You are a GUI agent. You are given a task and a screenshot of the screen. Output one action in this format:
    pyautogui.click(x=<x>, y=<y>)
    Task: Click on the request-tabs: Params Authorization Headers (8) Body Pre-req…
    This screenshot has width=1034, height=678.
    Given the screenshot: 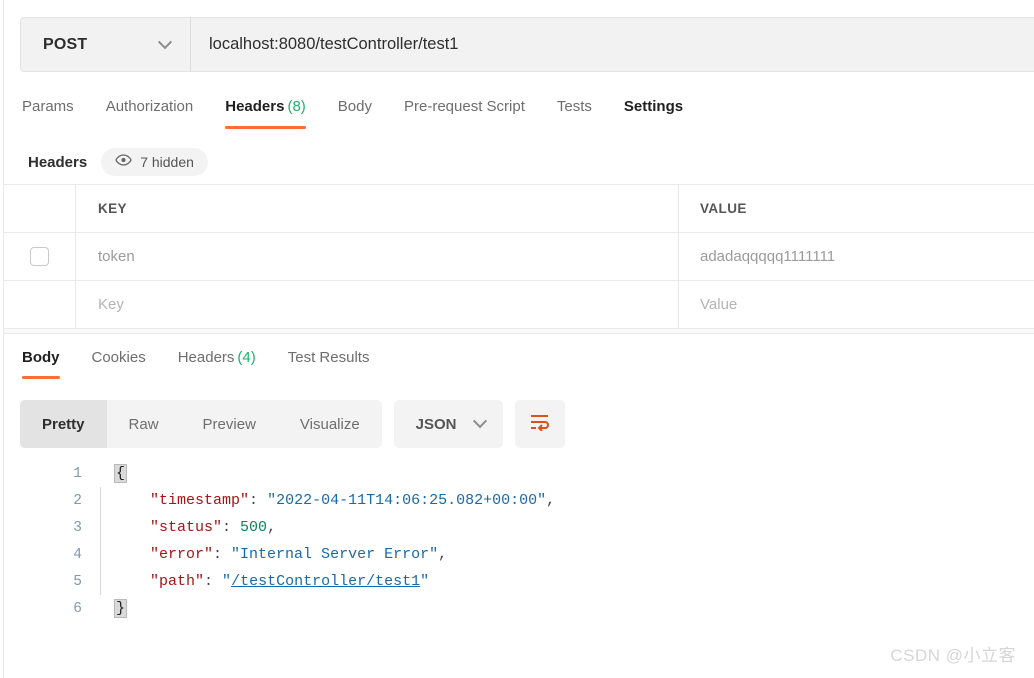 What is the action you would take?
    pyautogui.click(x=517, y=113)
    